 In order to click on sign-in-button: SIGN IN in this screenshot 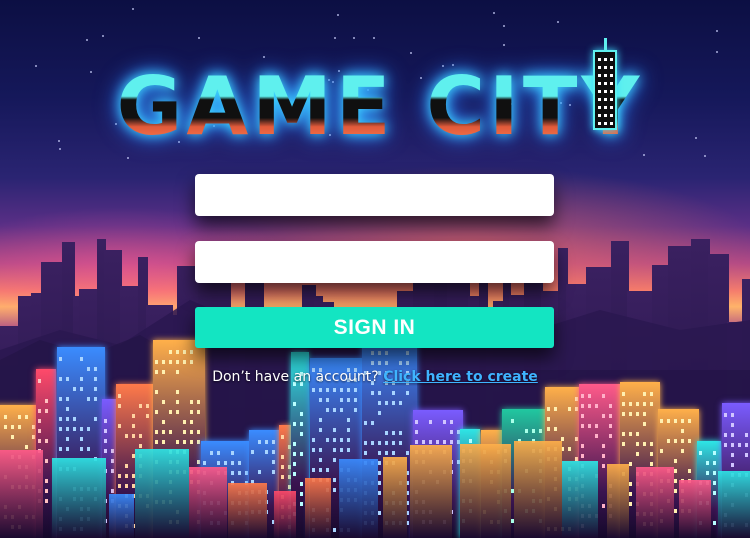, I will do `click(374, 327)`.